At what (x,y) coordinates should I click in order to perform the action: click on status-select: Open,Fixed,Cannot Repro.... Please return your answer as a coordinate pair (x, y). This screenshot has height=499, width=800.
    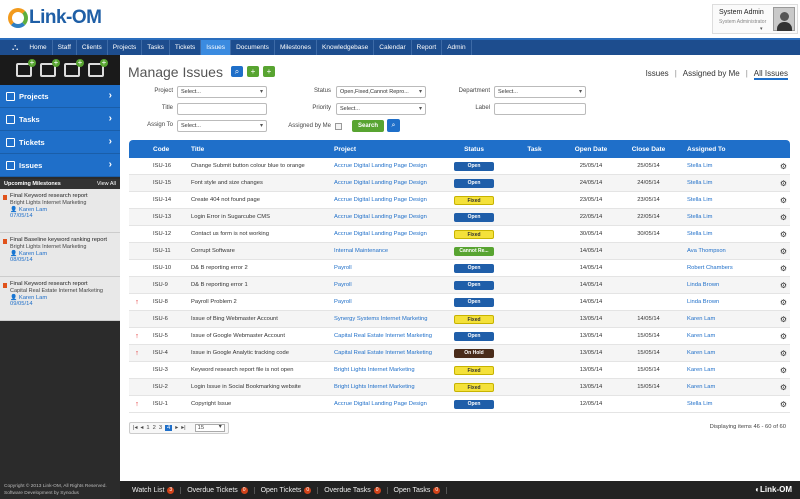
    Looking at the image, I should click on (381, 92).